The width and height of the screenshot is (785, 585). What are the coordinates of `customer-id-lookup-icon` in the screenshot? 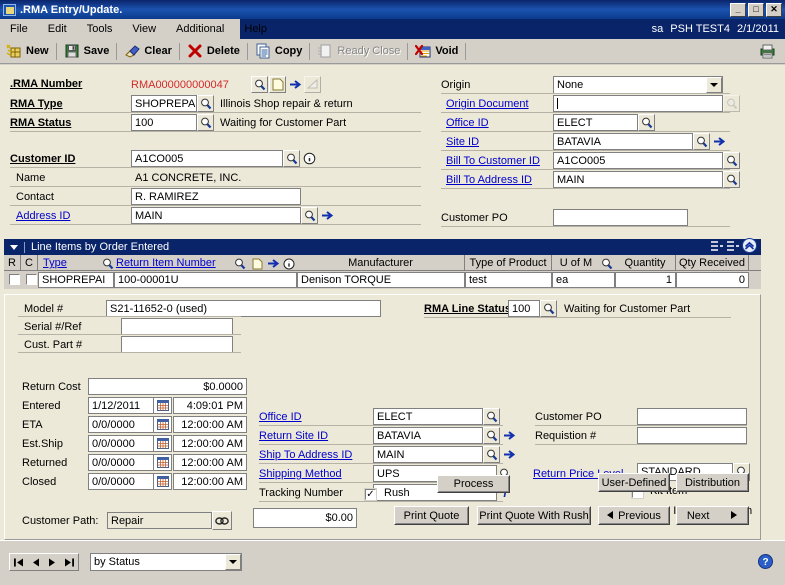 It's located at (291, 158).